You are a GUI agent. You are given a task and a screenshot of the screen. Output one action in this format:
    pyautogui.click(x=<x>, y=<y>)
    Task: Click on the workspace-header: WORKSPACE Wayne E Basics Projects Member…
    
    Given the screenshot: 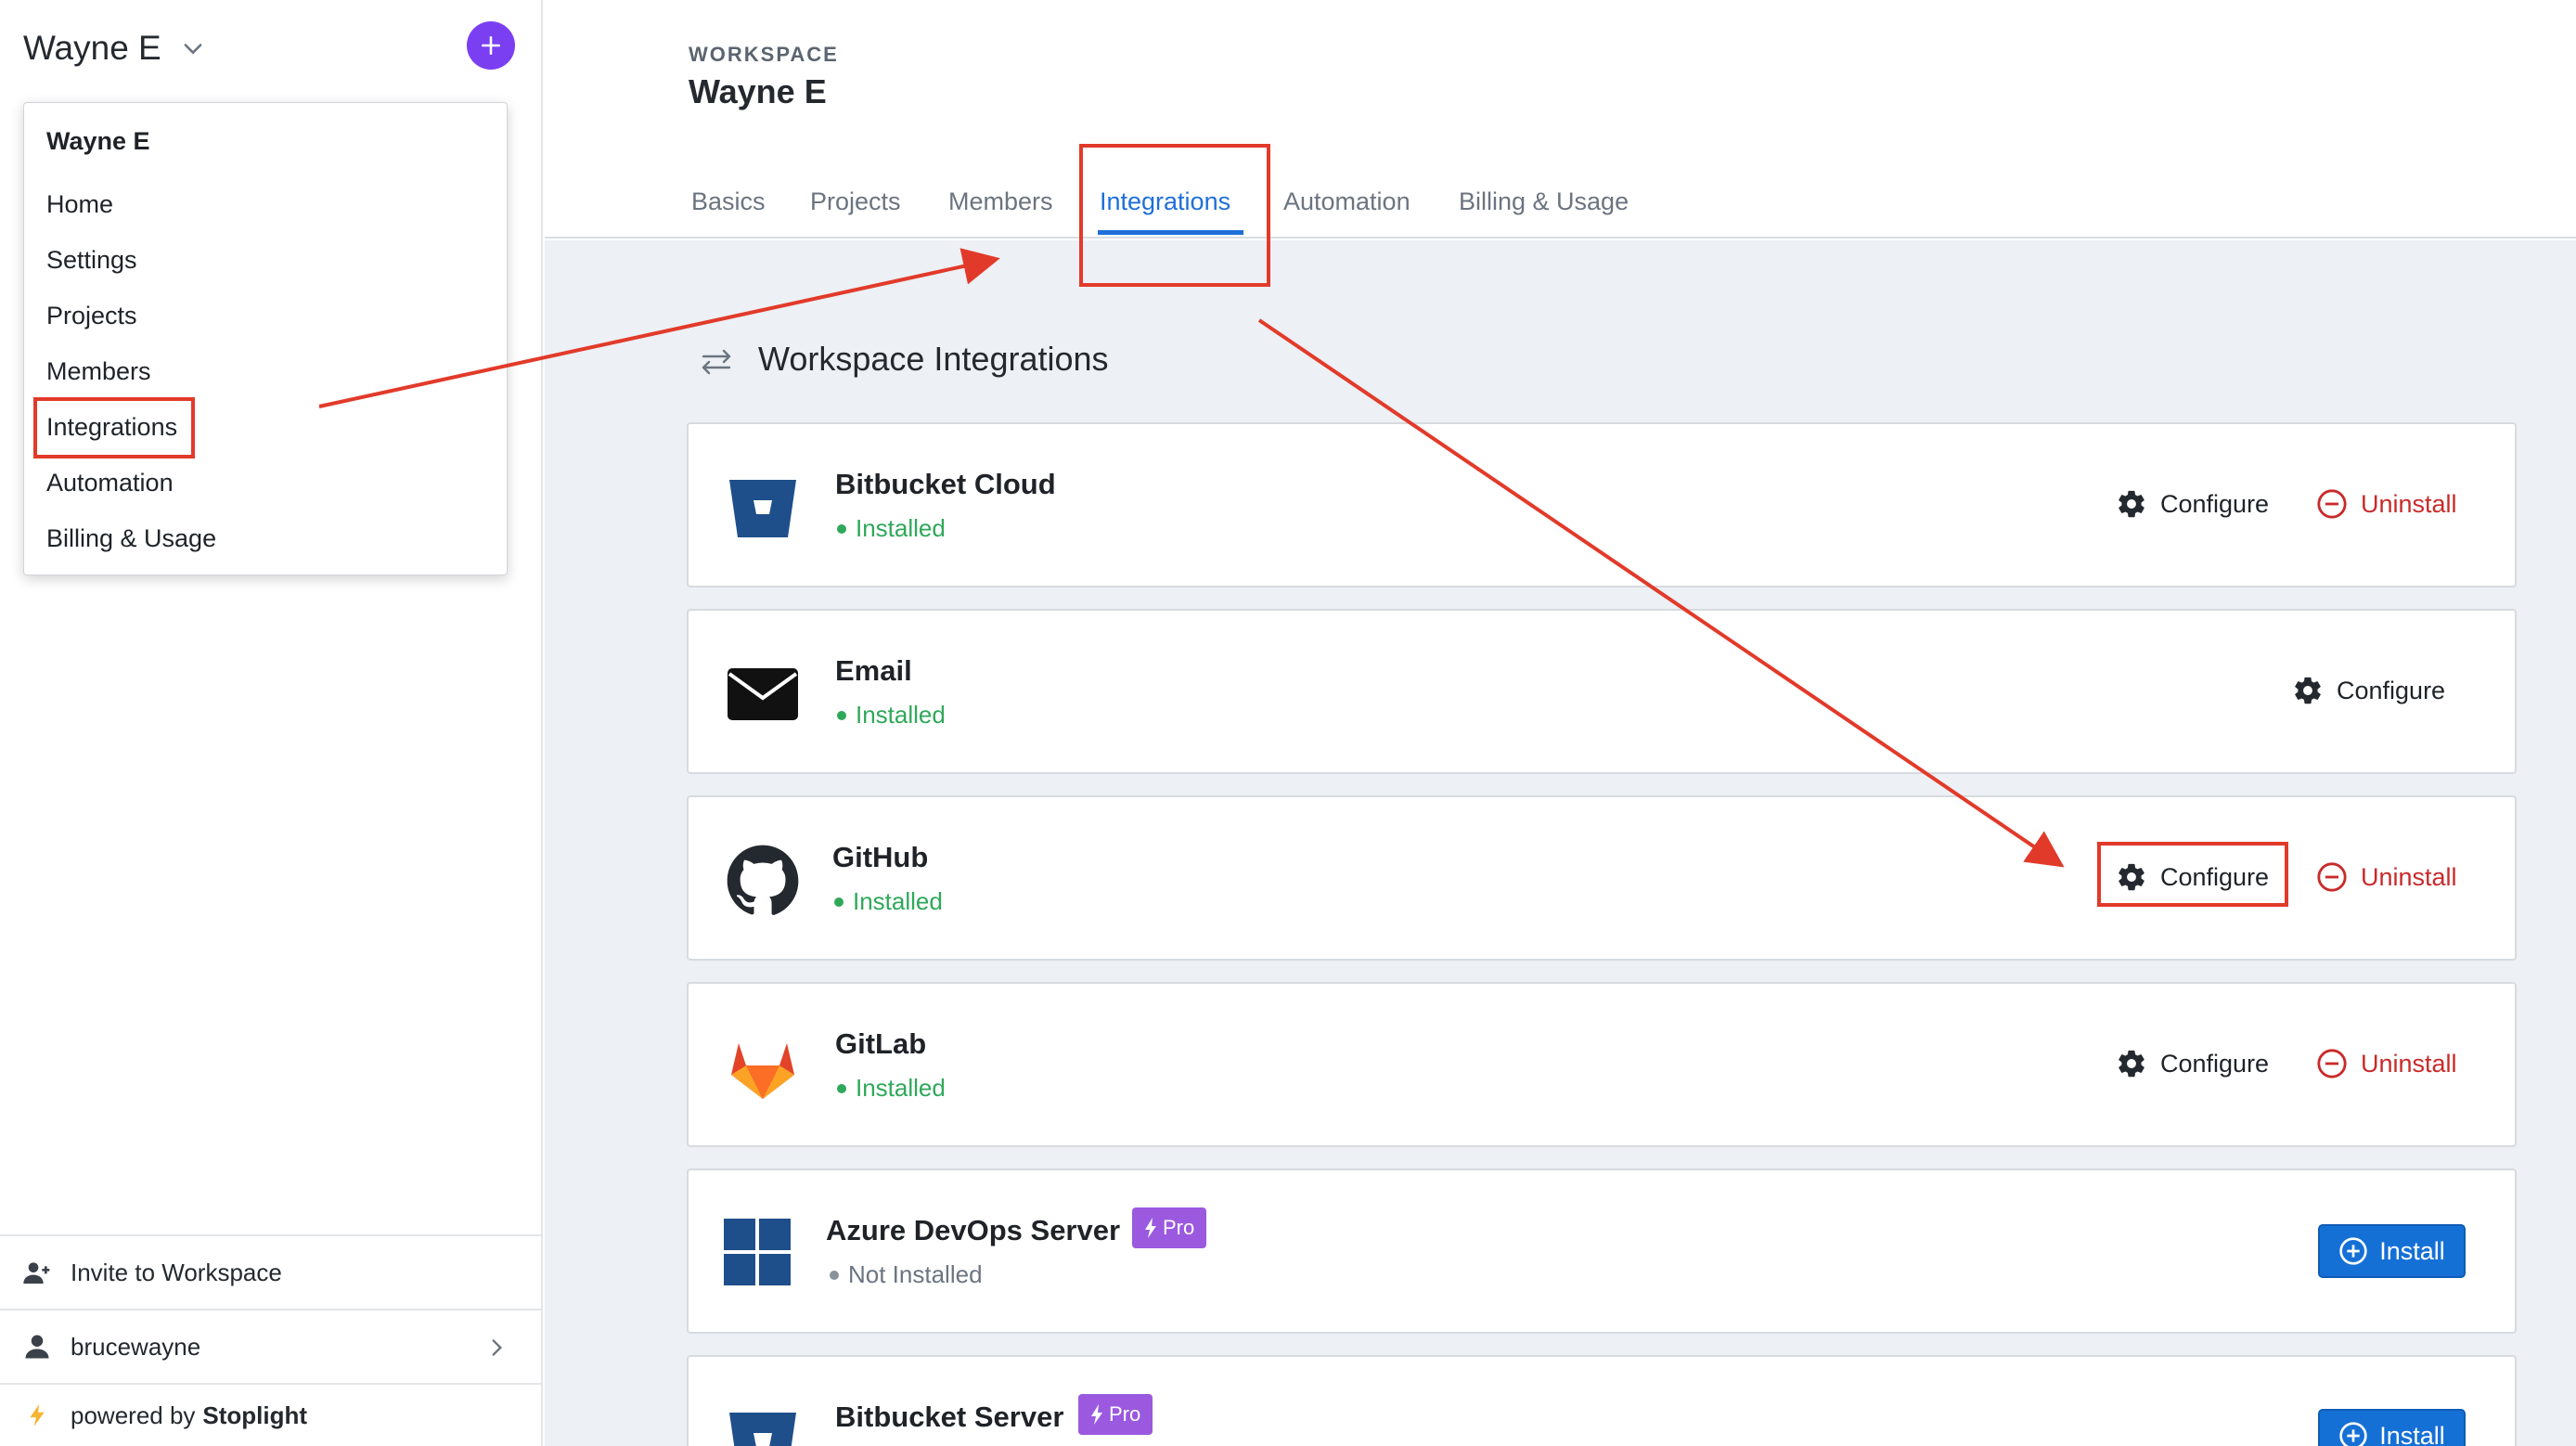 What is the action you would take?
    pyautogui.click(x=1560, y=119)
    